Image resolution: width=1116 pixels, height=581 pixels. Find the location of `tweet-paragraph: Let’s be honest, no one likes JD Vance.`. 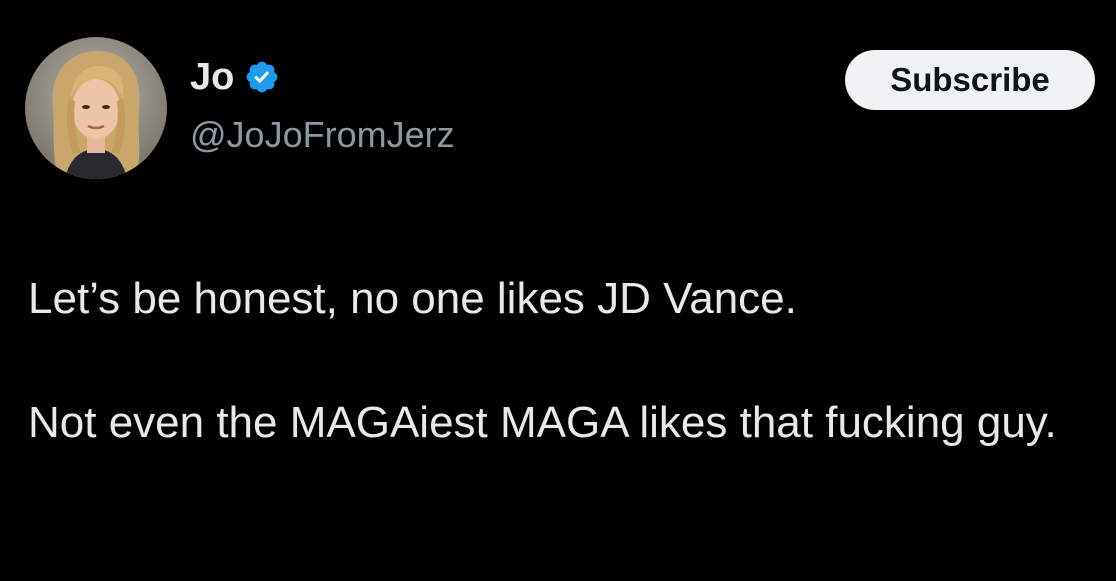

tweet-paragraph: Let’s be honest, no one likes JD Vance. is located at coordinates (412, 298).